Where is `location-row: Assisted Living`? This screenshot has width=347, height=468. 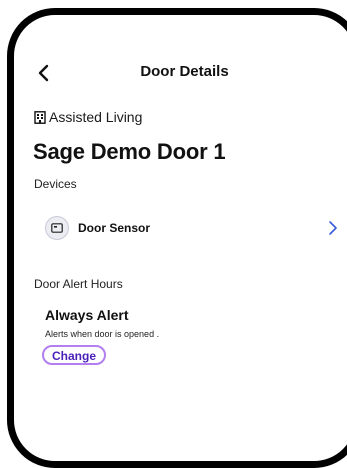 location-row: Assisted Living is located at coordinates (88, 117).